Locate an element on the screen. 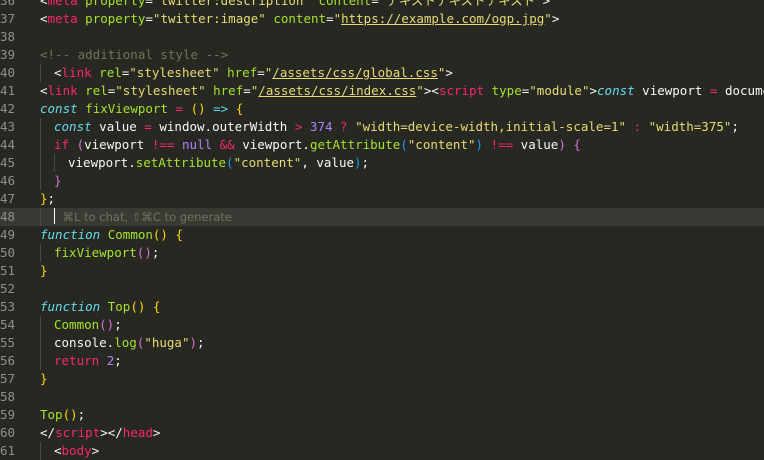 Image resolution: width=764 pixels, height=460 pixels. line-number: 44 is located at coordinates (8, 144).